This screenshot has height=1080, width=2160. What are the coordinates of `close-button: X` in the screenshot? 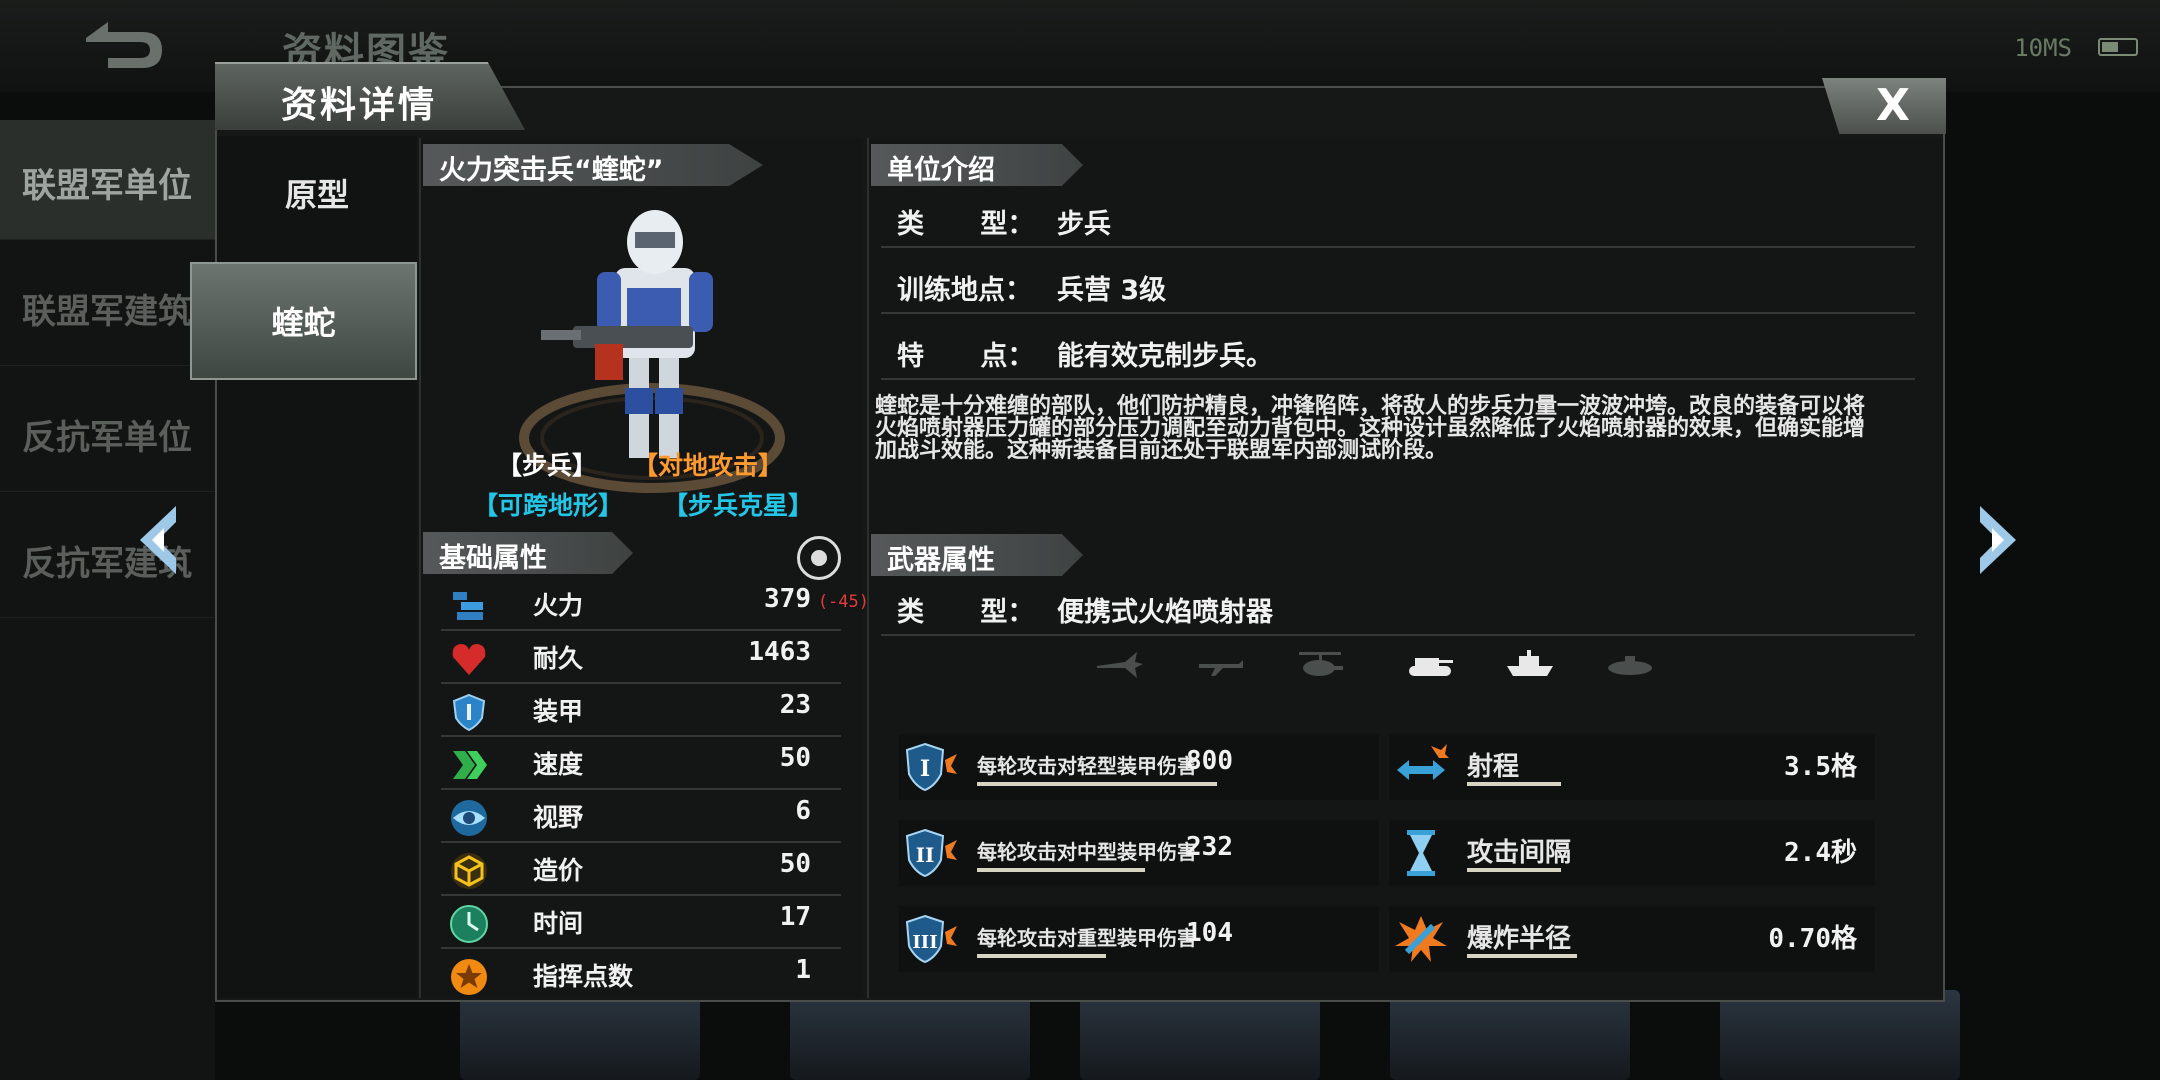 It's located at (1884, 106).